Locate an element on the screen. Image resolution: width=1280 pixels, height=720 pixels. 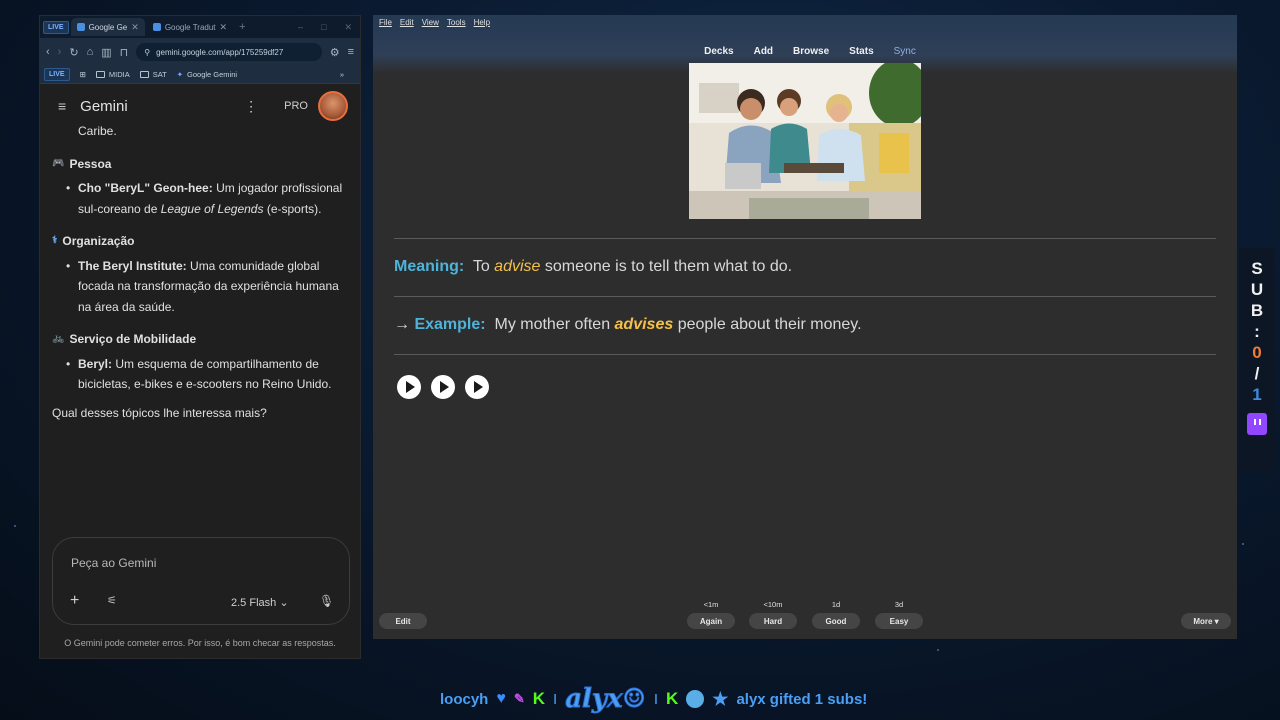
star-icon: ★ is located at coordinates (720, 698).